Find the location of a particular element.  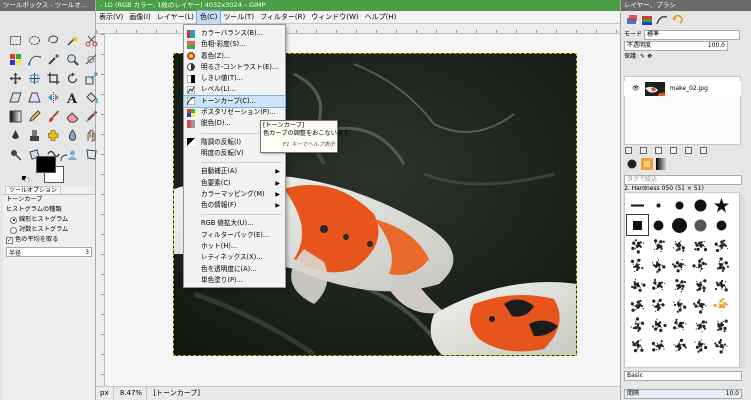

color-select-icon is located at coordinates (15, 59).